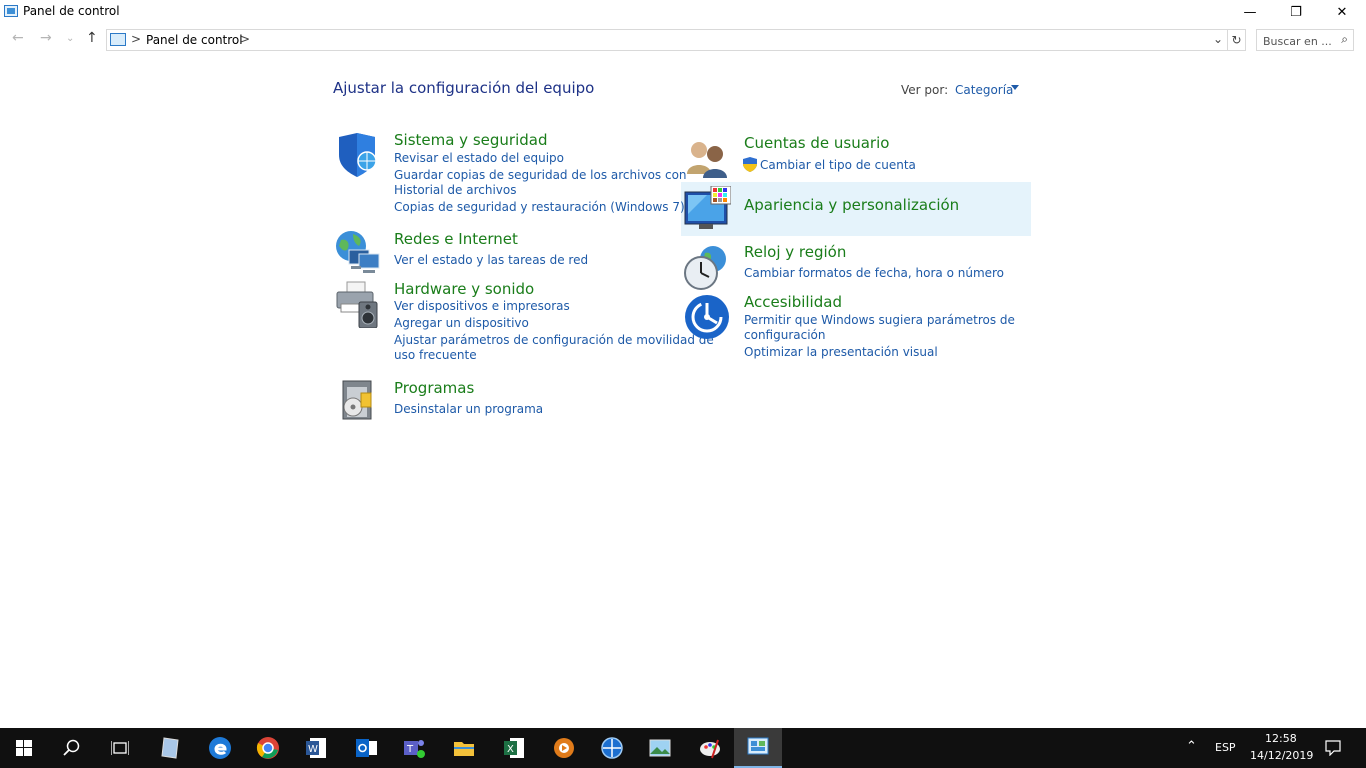 The image size is (1366, 768). Describe the element at coordinates (434, 388) in the screenshot. I see `category-title-programs: Programas` at that location.